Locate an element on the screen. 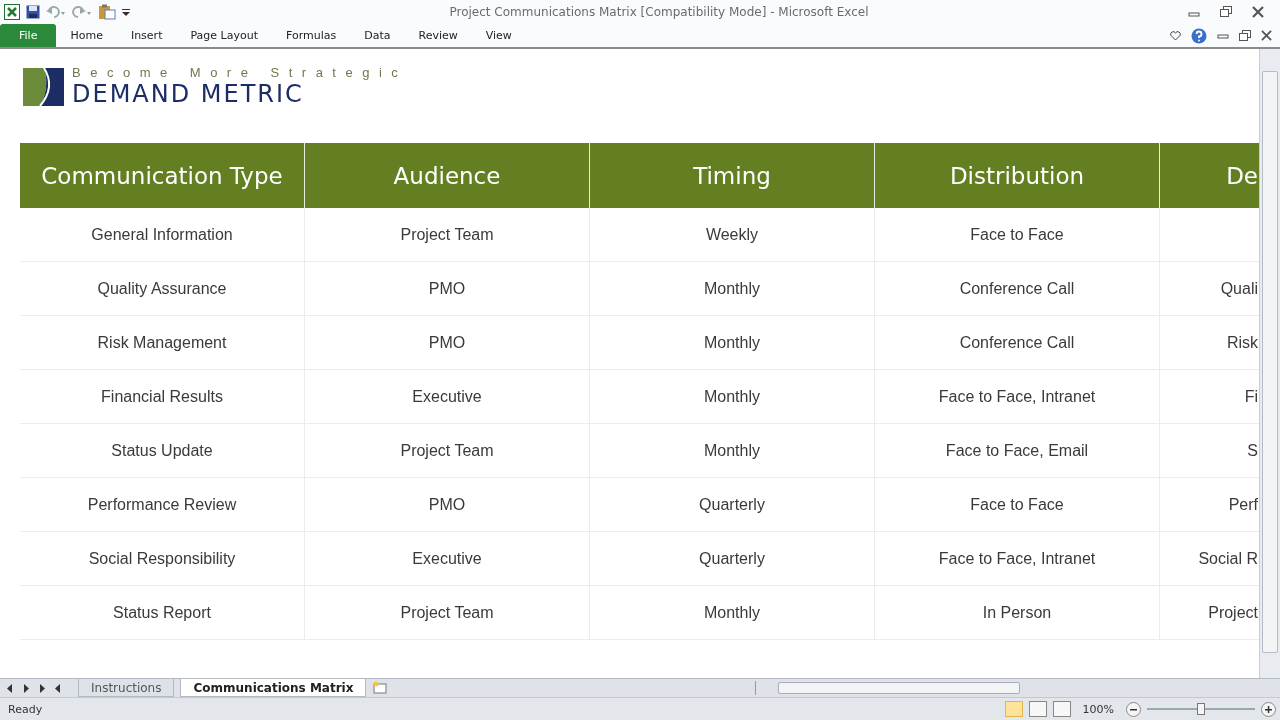 Image resolution: width=1280 pixels, height=720 pixels. sheet-tab: Communications Matrix is located at coordinates (273, 688).